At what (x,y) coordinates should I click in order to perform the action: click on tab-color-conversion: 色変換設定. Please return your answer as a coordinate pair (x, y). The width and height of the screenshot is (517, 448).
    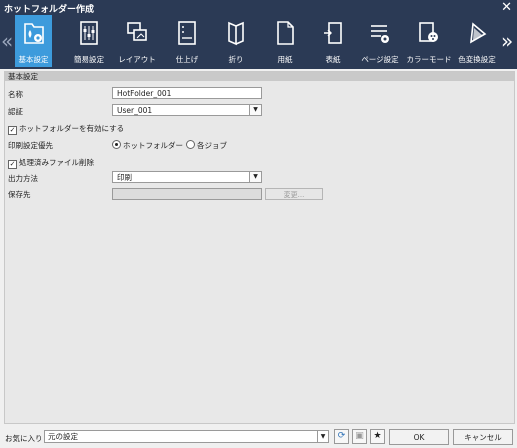
    Looking at the image, I should click on (477, 41).